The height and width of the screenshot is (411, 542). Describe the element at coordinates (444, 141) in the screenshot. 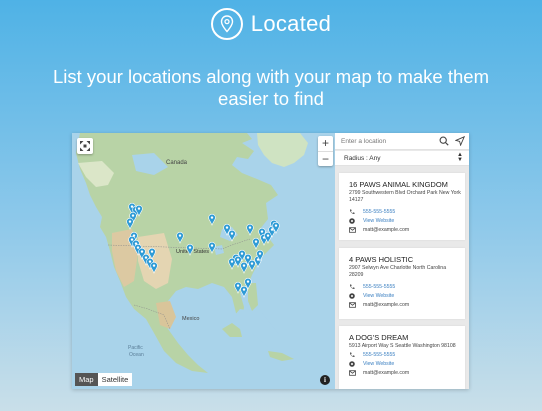

I see `search-icon` at that location.